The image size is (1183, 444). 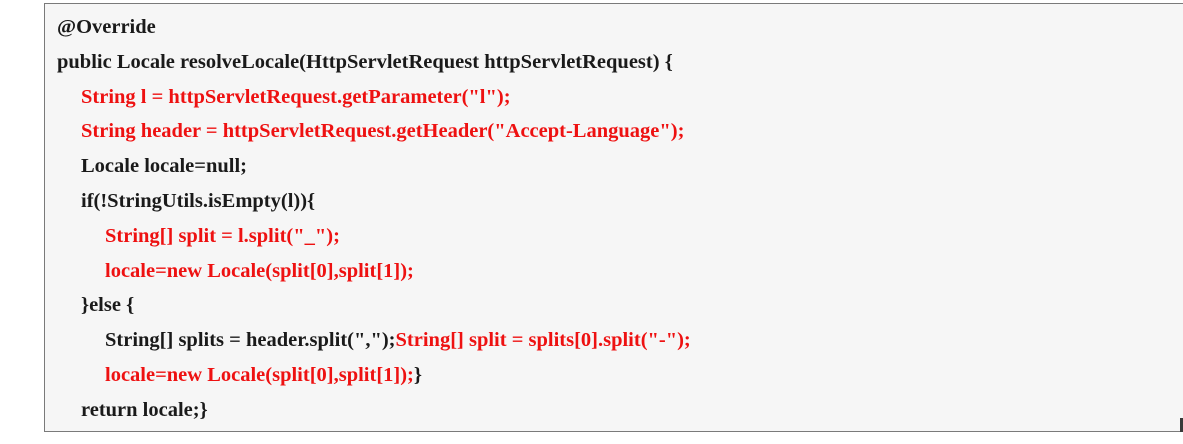 What do you see at coordinates (417, 374) in the screenshot?
I see `code-closing-brace: }` at bounding box center [417, 374].